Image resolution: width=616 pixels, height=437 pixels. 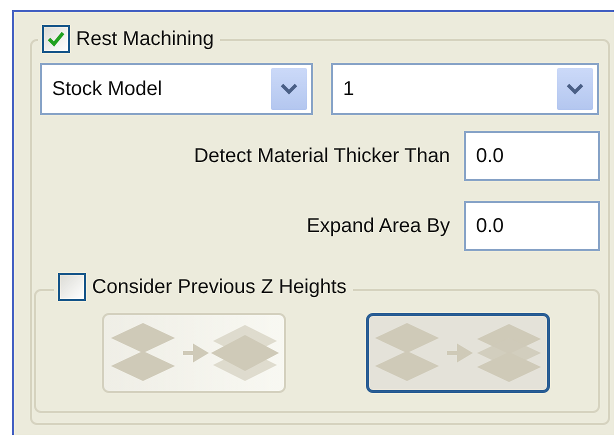 I want to click on dropdown-value: Stock Model, so click(x=108, y=89).